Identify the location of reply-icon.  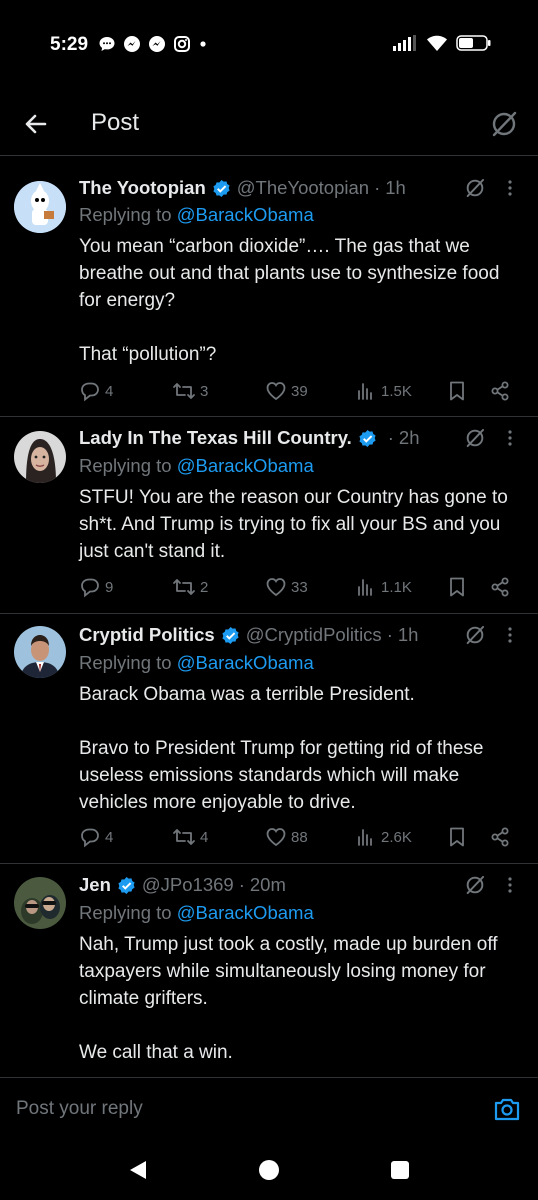
(90, 392).